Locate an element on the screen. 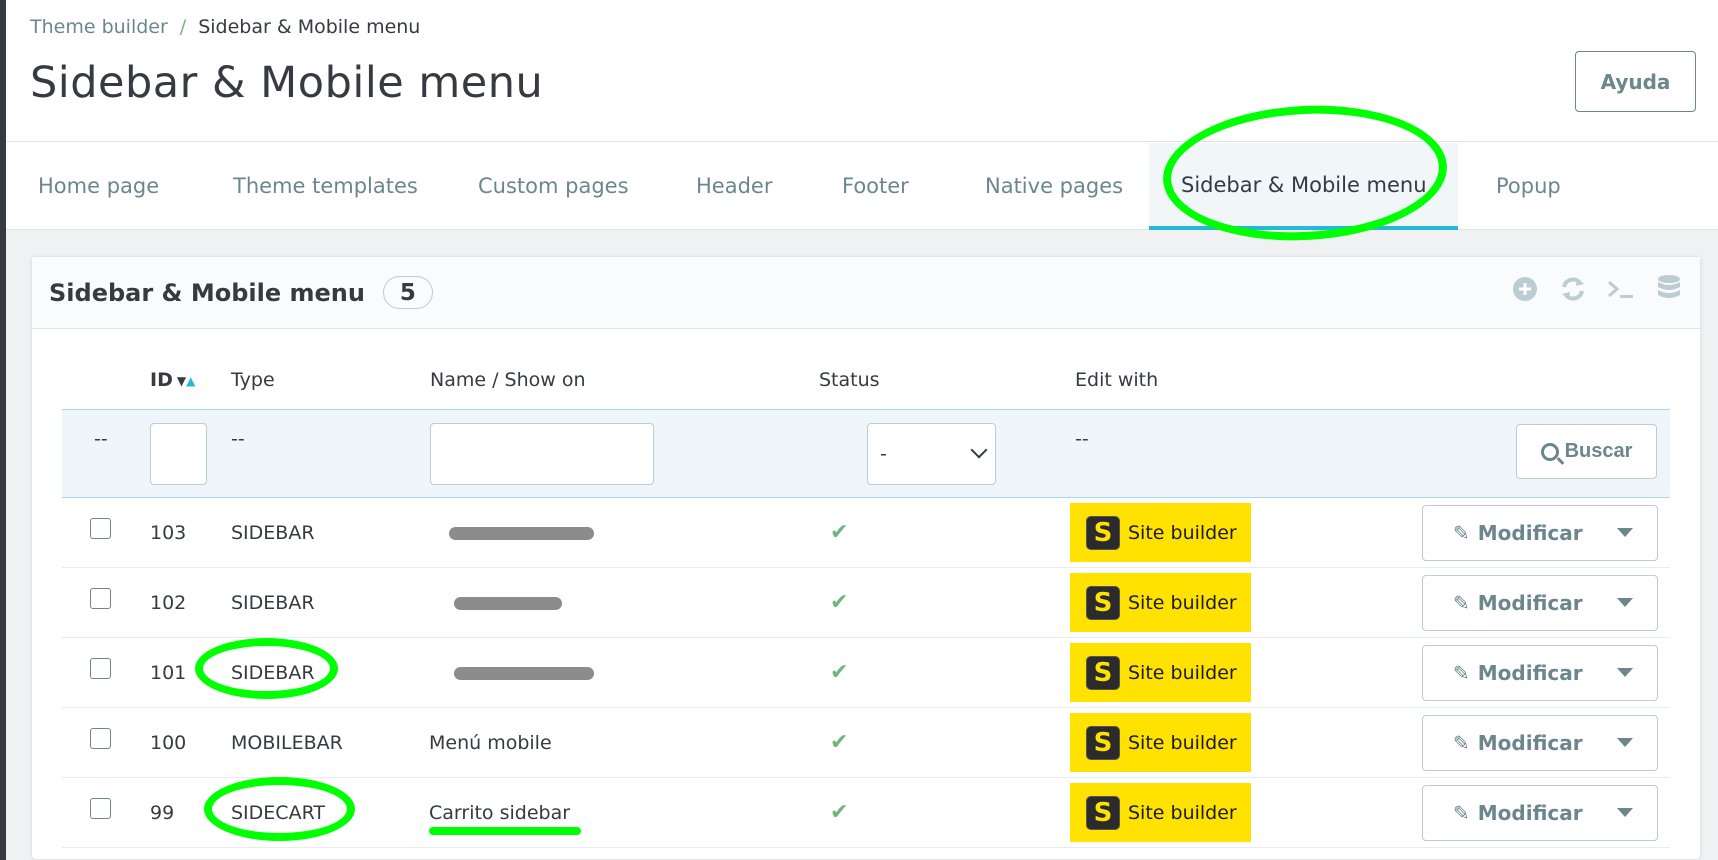 Image resolution: width=1718 pixels, height=860 pixels. table-row: 103 SIDEBAR ✔ S Site builder ✎ Modificar is located at coordinates (866, 533).